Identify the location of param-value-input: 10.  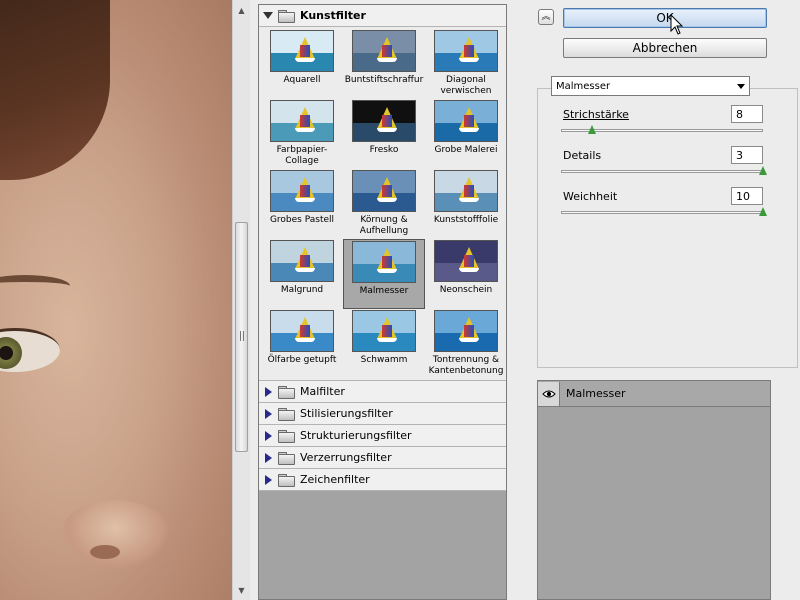
(747, 196).